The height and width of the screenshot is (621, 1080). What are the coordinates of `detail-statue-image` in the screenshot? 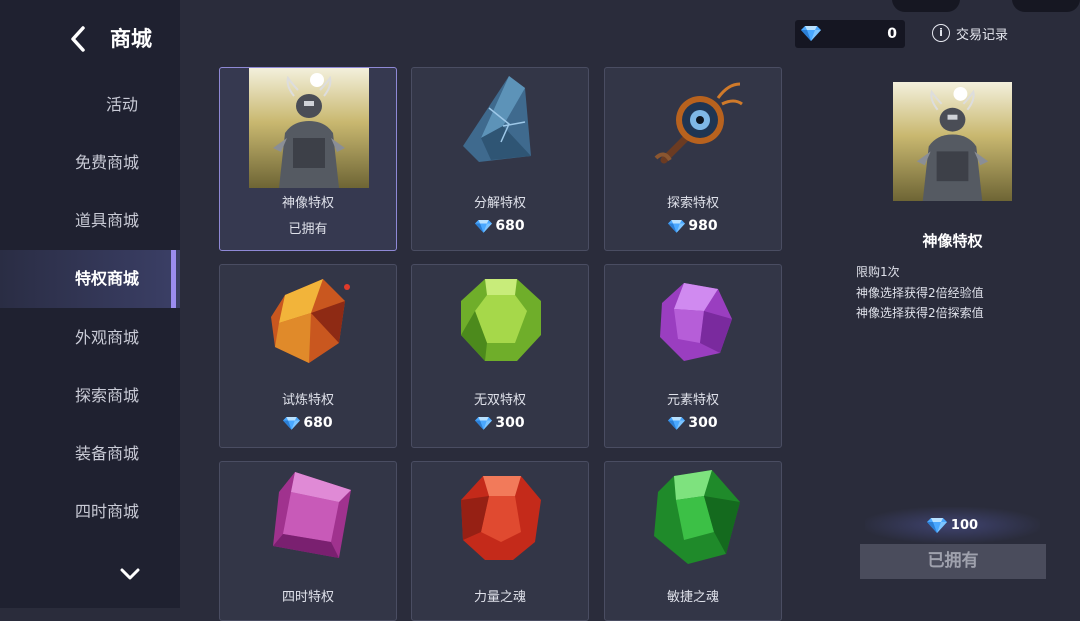 It's located at (952, 141).